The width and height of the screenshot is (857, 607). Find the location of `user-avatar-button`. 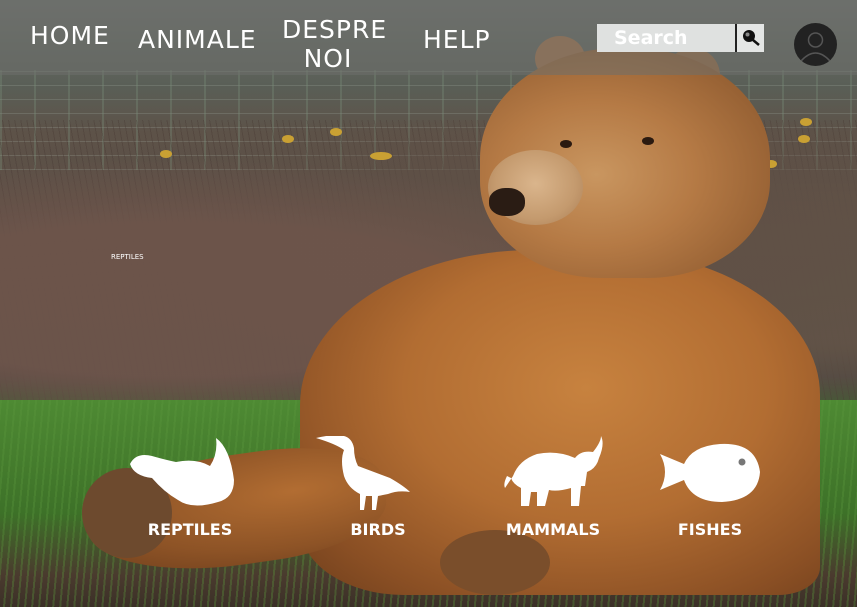

user-avatar-button is located at coordinates (815, 44).